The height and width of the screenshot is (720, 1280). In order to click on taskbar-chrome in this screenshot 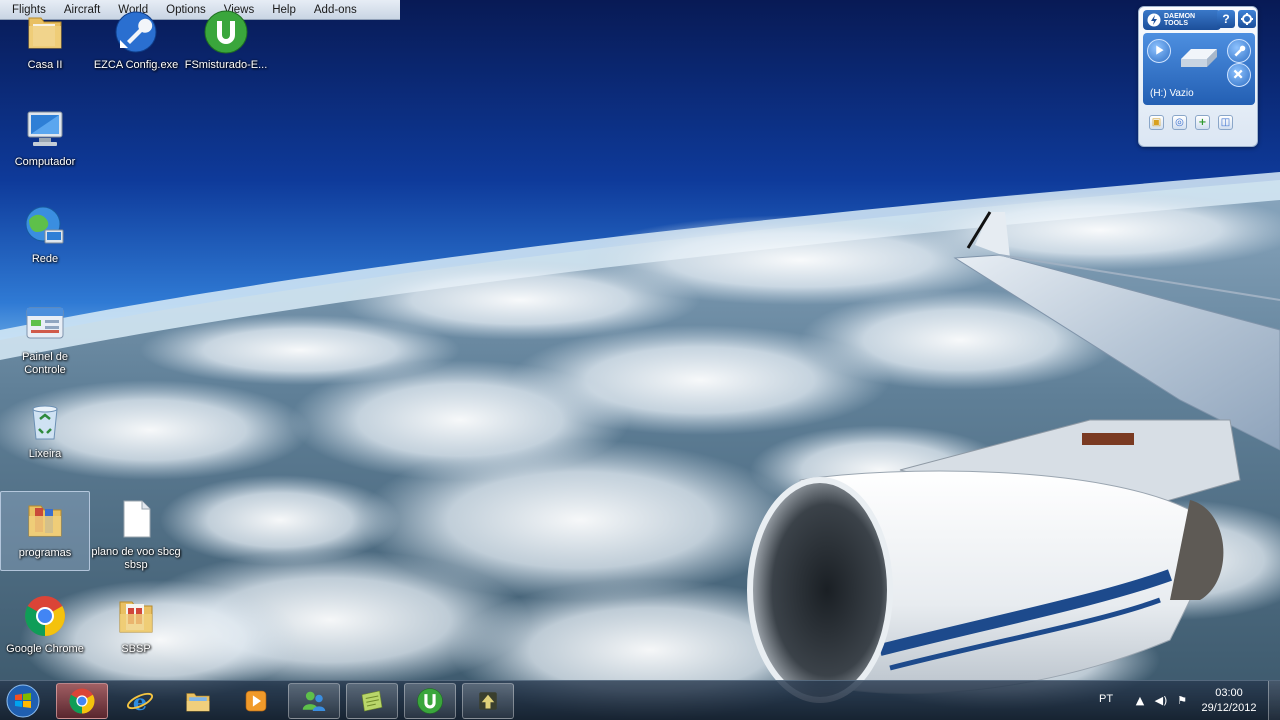, I will do `click(82, 701)`.